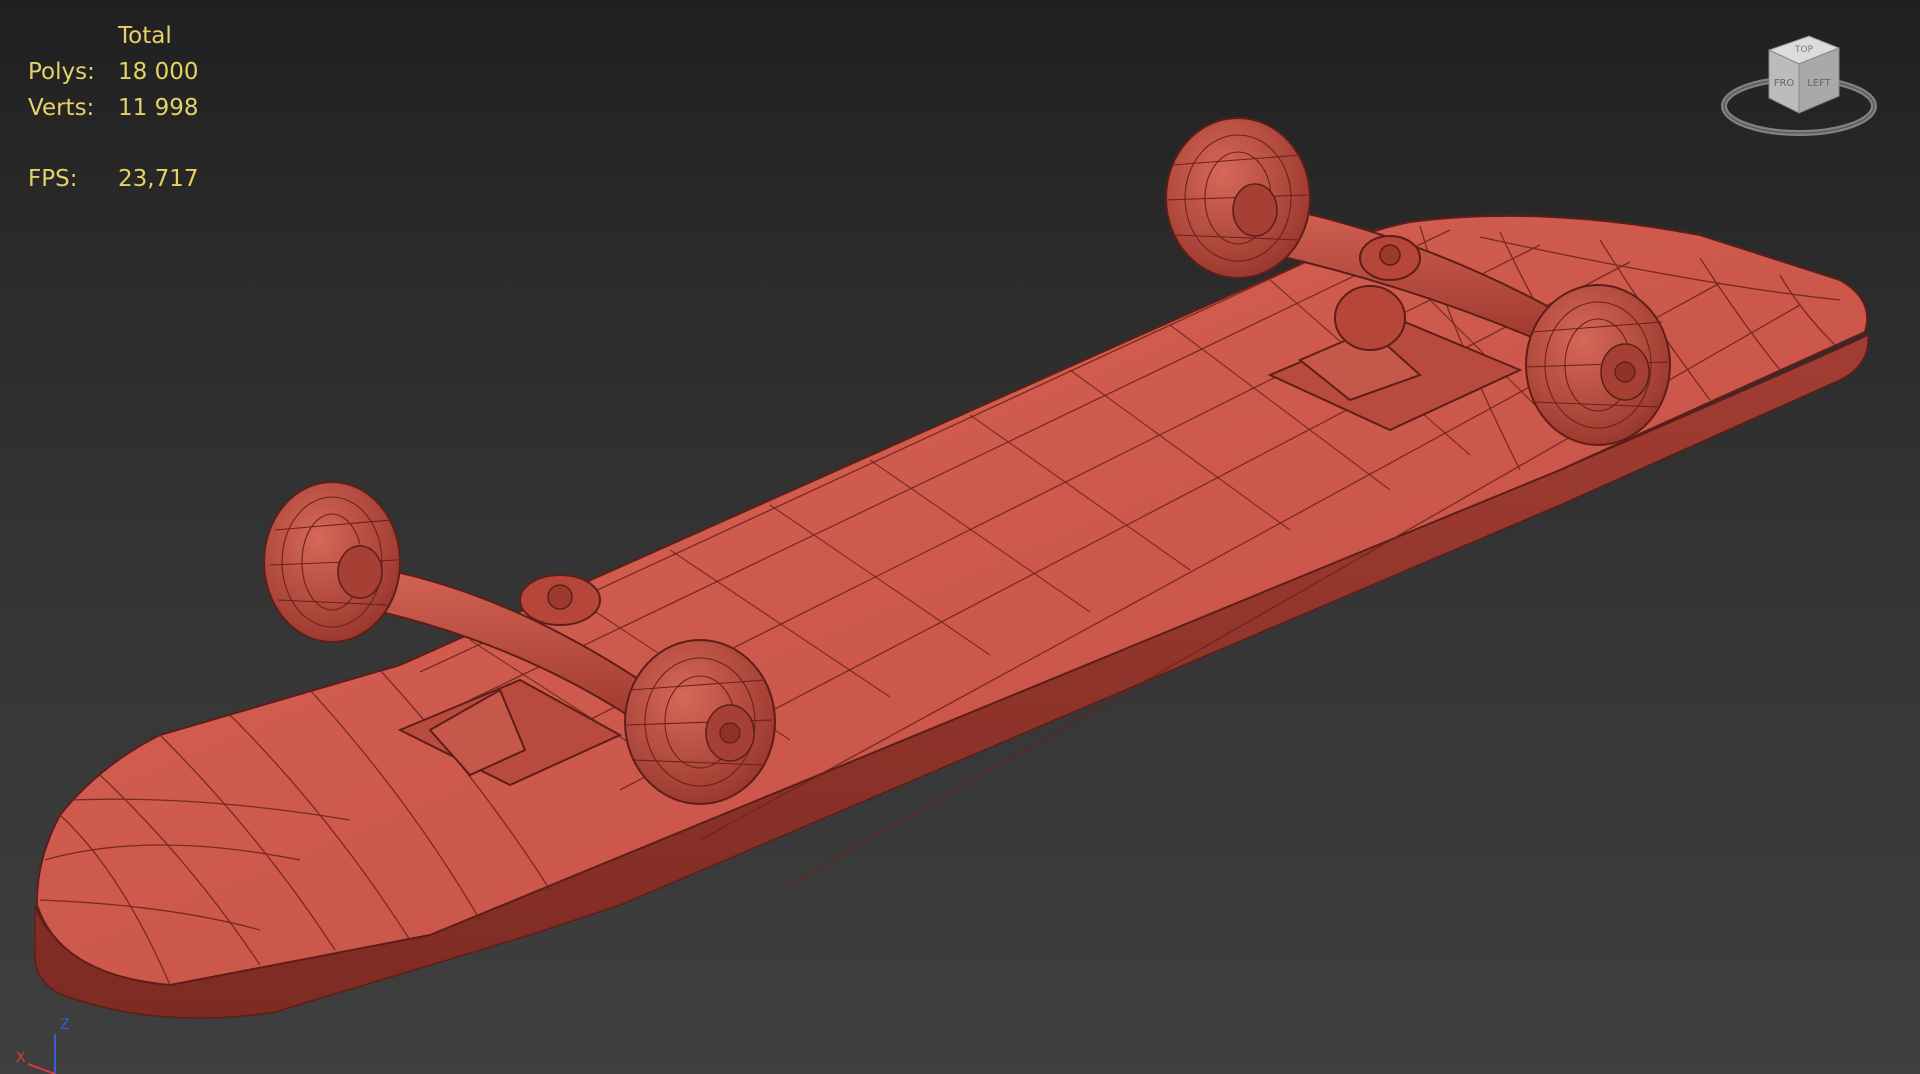 The width and height of the screenshot is (1920, 1074). Describe the element at coordinates (65, 1025) in the screenshot. I see `axis-z-label: Z` at that location.